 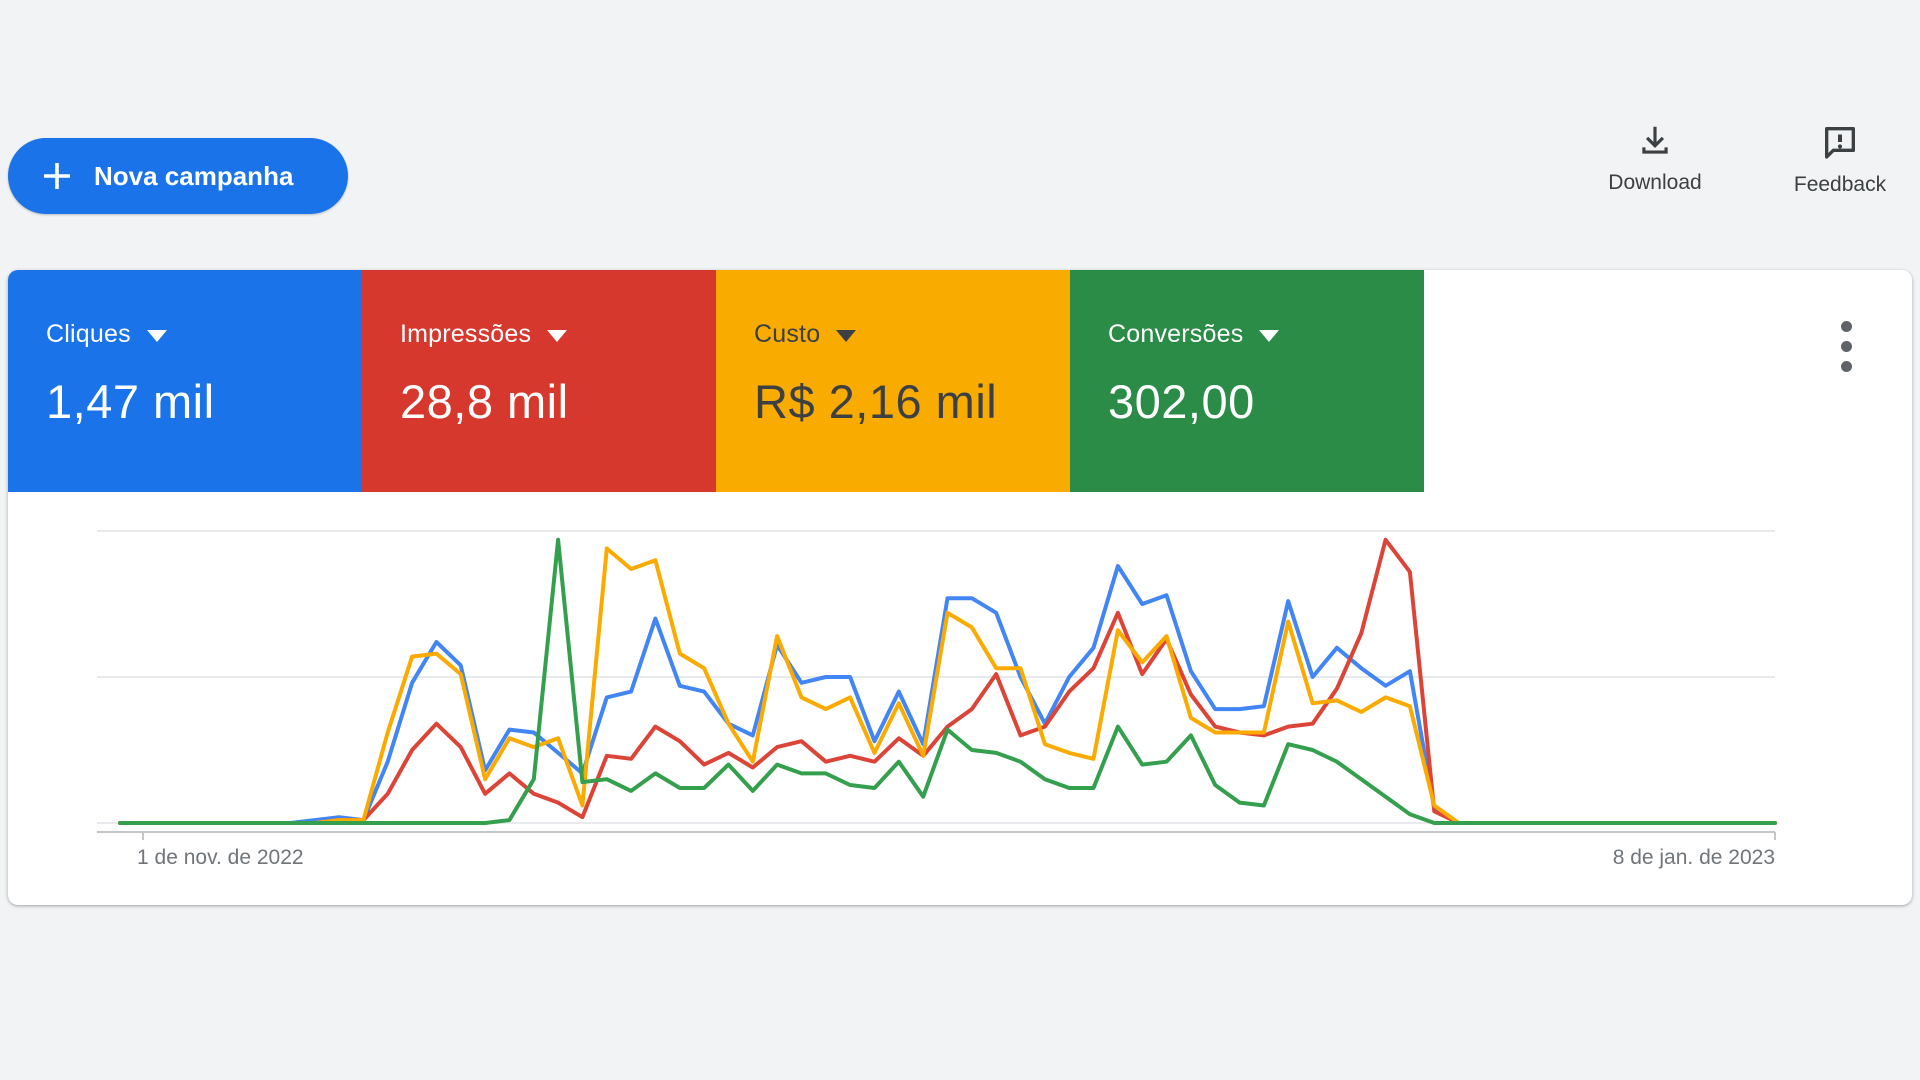 I want to click on x-axis-start-label: 1 de nov. de 2022, so click(x=220, y=857).